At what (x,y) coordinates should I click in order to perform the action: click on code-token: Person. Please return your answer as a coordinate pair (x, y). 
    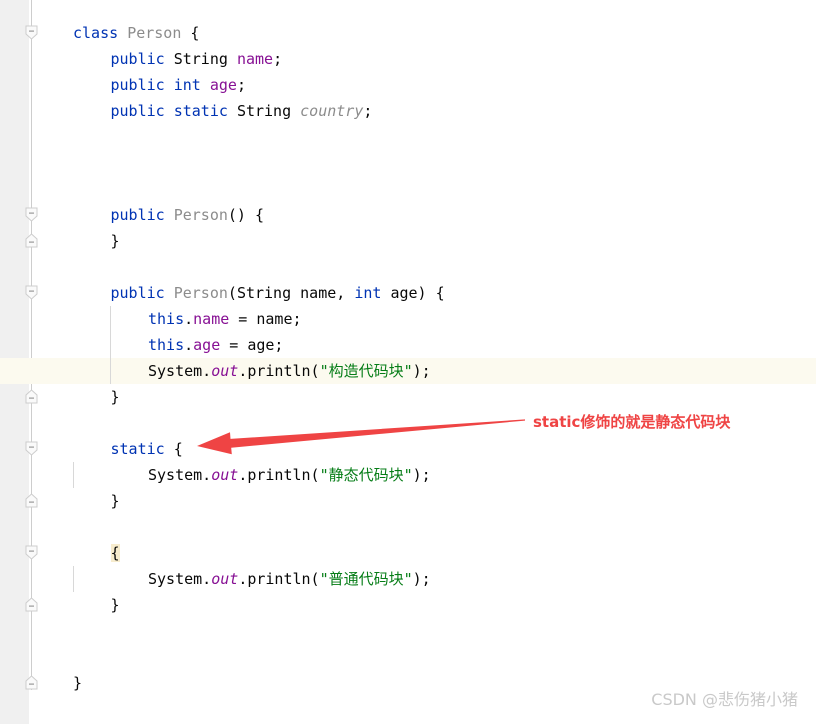
    Looking at the image, I should click on (200, 215).